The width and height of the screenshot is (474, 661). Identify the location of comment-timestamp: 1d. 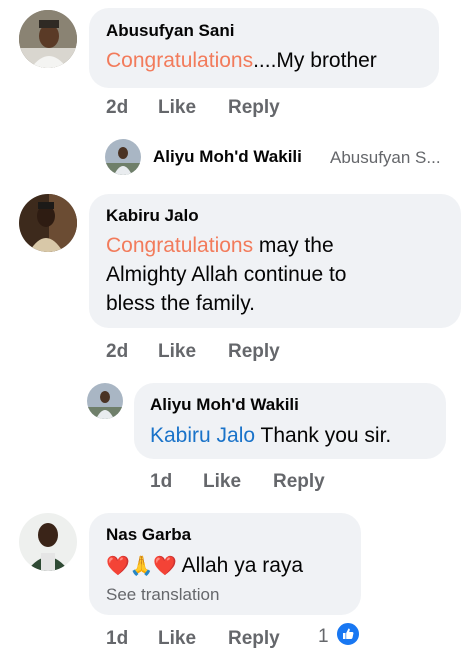
(117, 639).